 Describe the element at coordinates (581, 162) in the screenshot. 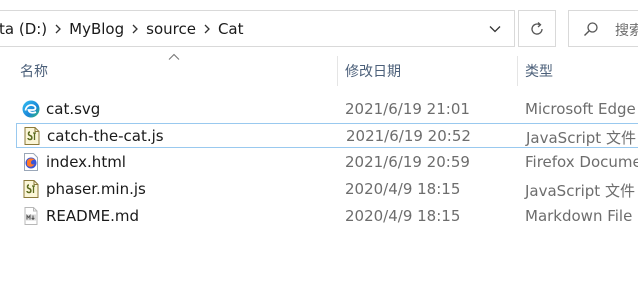

I see `file-type: Firefox Docume` at that location.